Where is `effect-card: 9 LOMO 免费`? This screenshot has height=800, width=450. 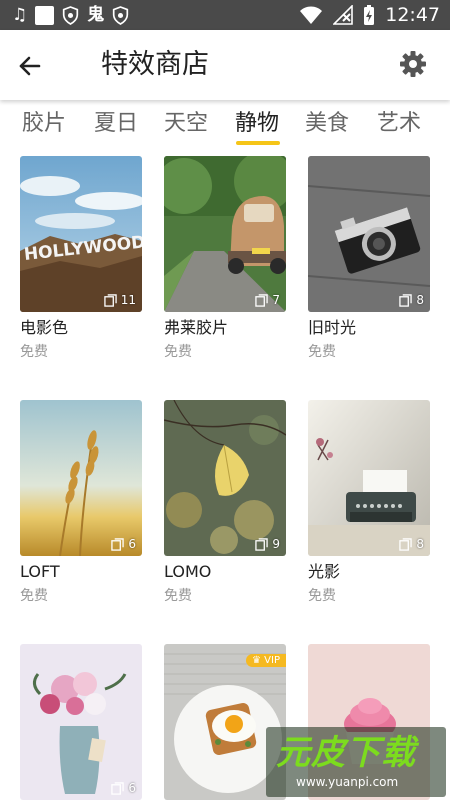
effect-card: 9 LOMO 免费 is located at coordinates (225, 502).